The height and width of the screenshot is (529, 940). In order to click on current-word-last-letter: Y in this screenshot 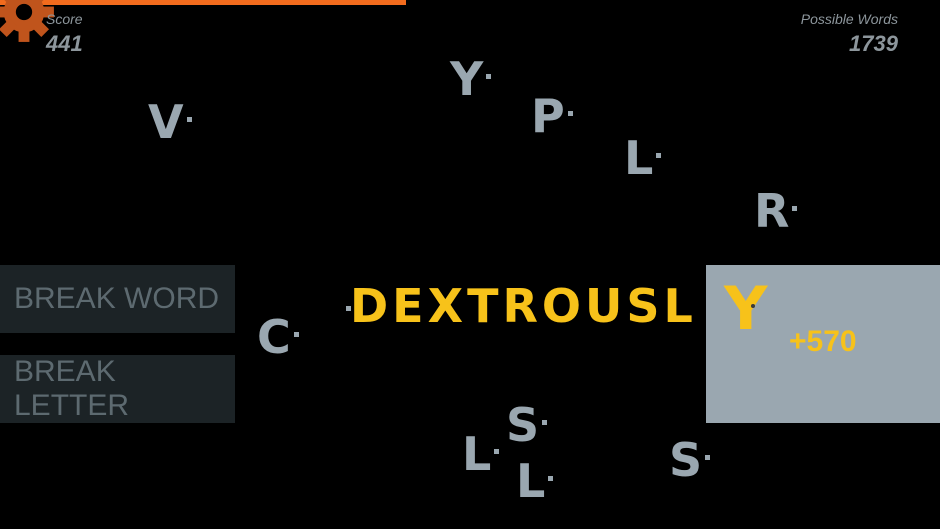, I will do `click(746, 309)`.